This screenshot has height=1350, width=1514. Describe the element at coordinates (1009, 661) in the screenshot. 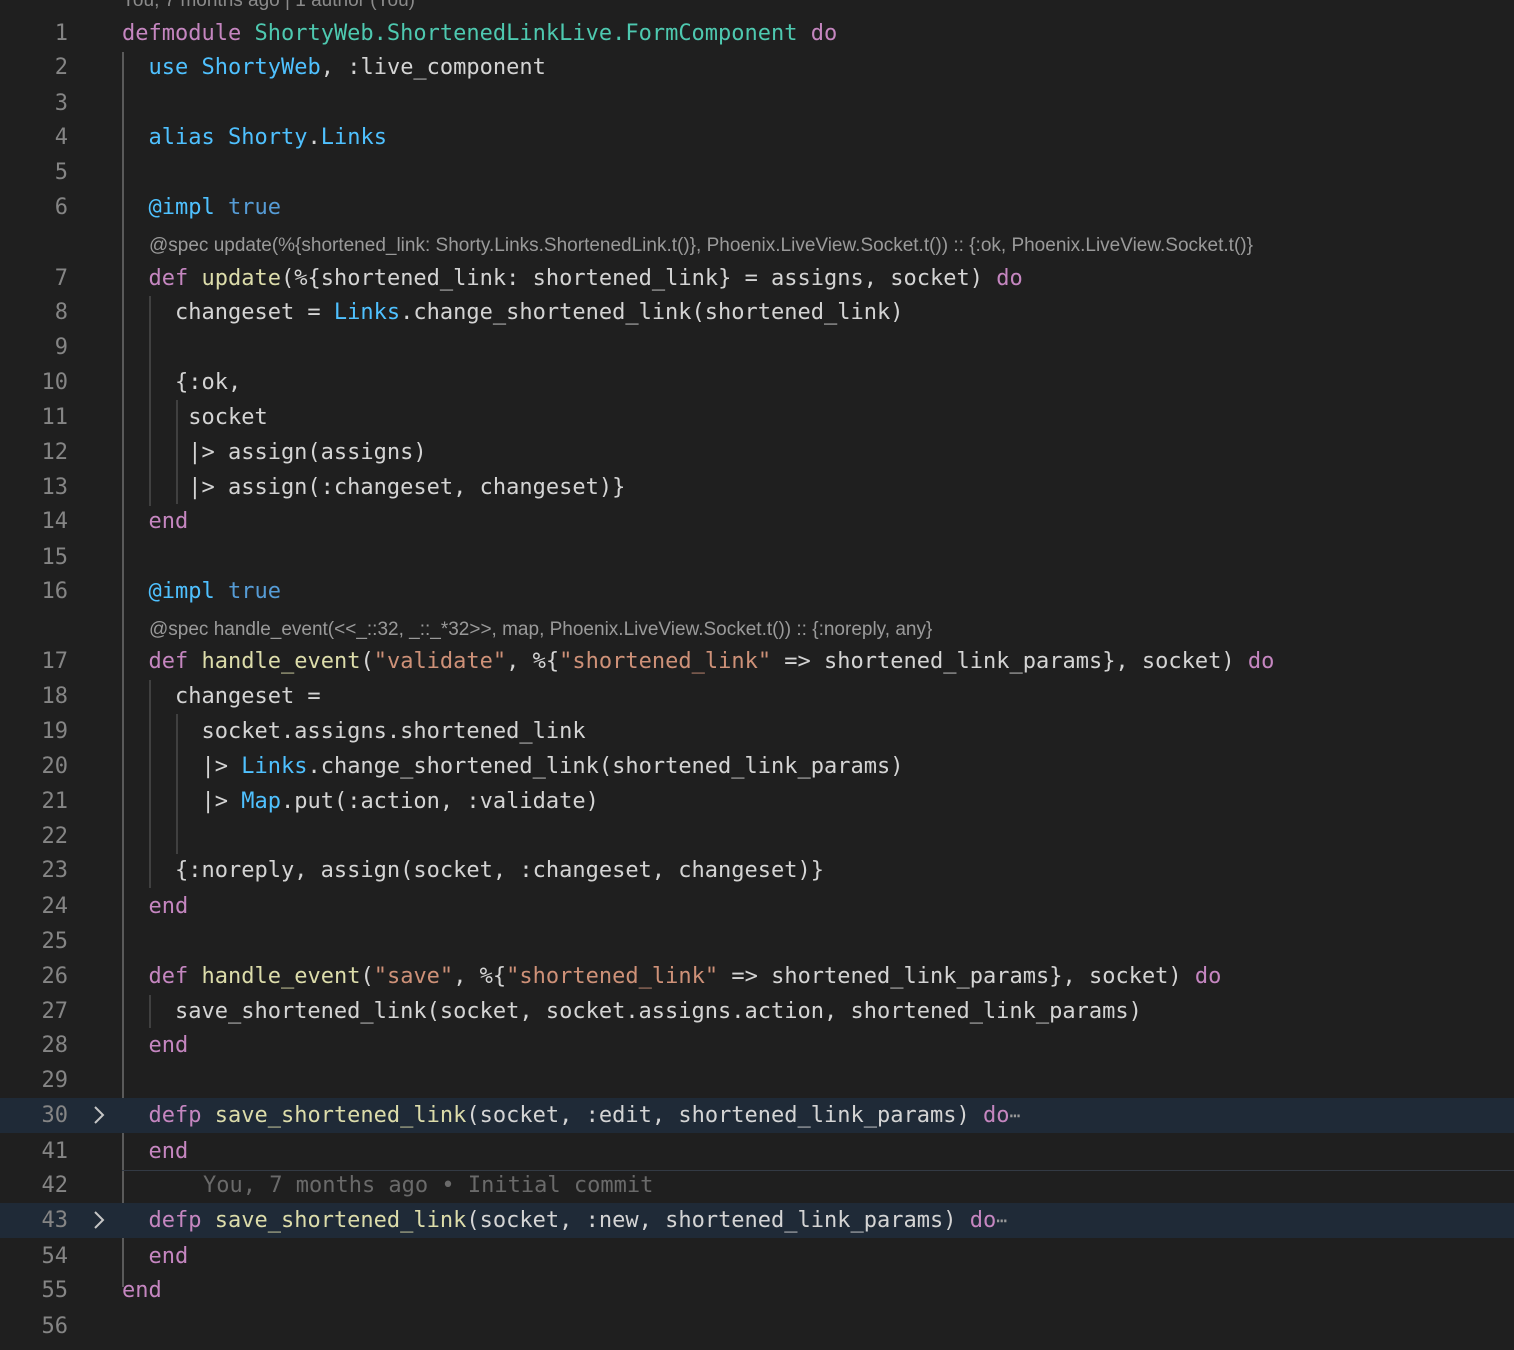

I see `code-token: => shortened_link_params}, socket)` at that location.